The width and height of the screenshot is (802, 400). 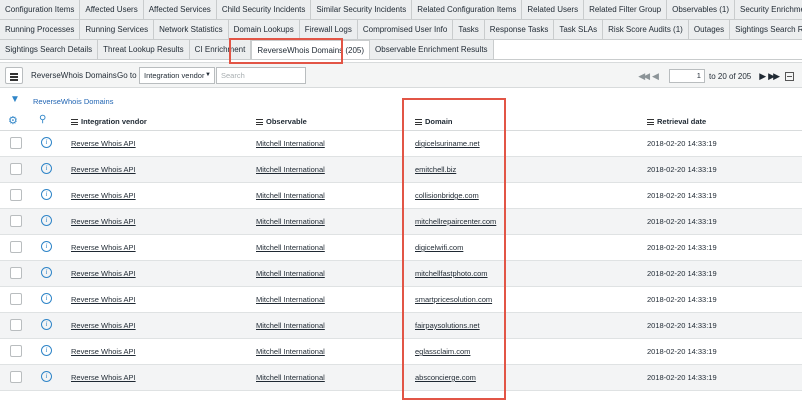 I want to click on prev-page-icon: ◀, so click(x=655, y=76).